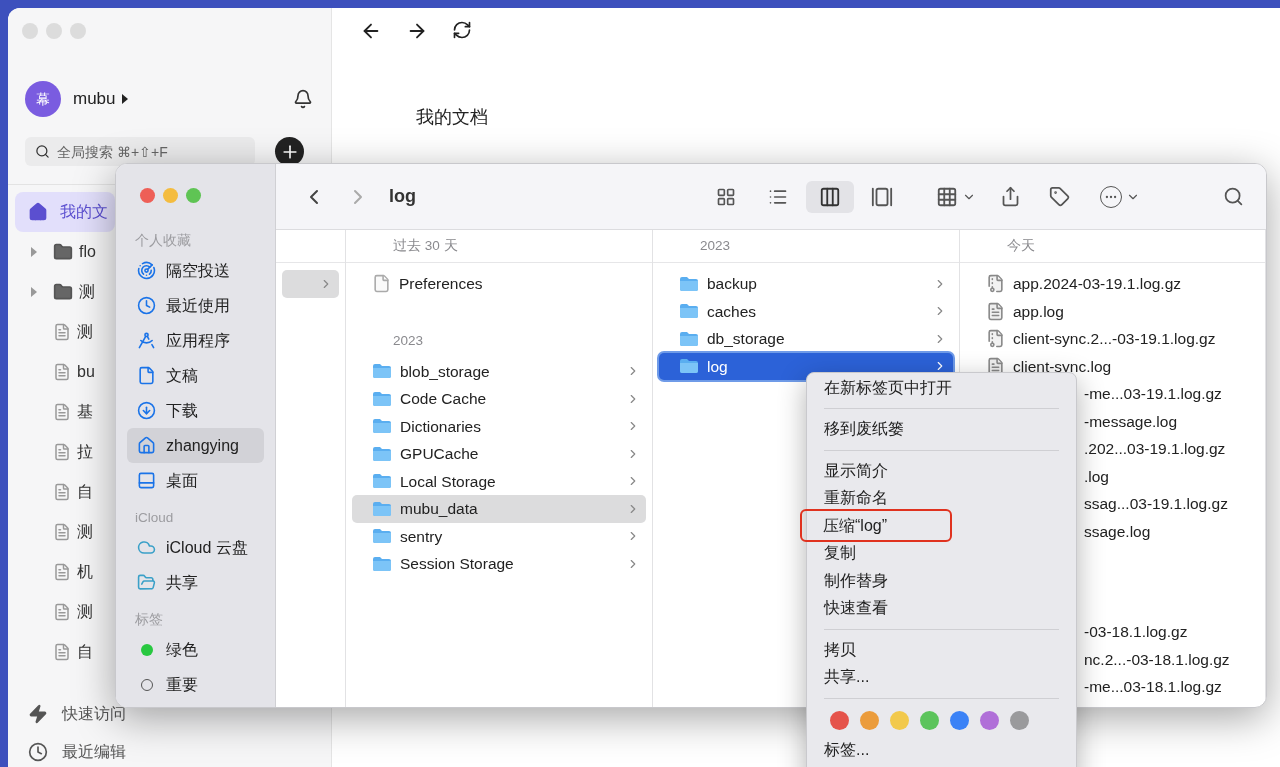 Image resolution: width=1280 pixels, height=767 pixels. What do you see at coordinates (195, 270) in the screenshot?
I see `sidebar-item: 隔空投送` at bounding box center [195, 270].